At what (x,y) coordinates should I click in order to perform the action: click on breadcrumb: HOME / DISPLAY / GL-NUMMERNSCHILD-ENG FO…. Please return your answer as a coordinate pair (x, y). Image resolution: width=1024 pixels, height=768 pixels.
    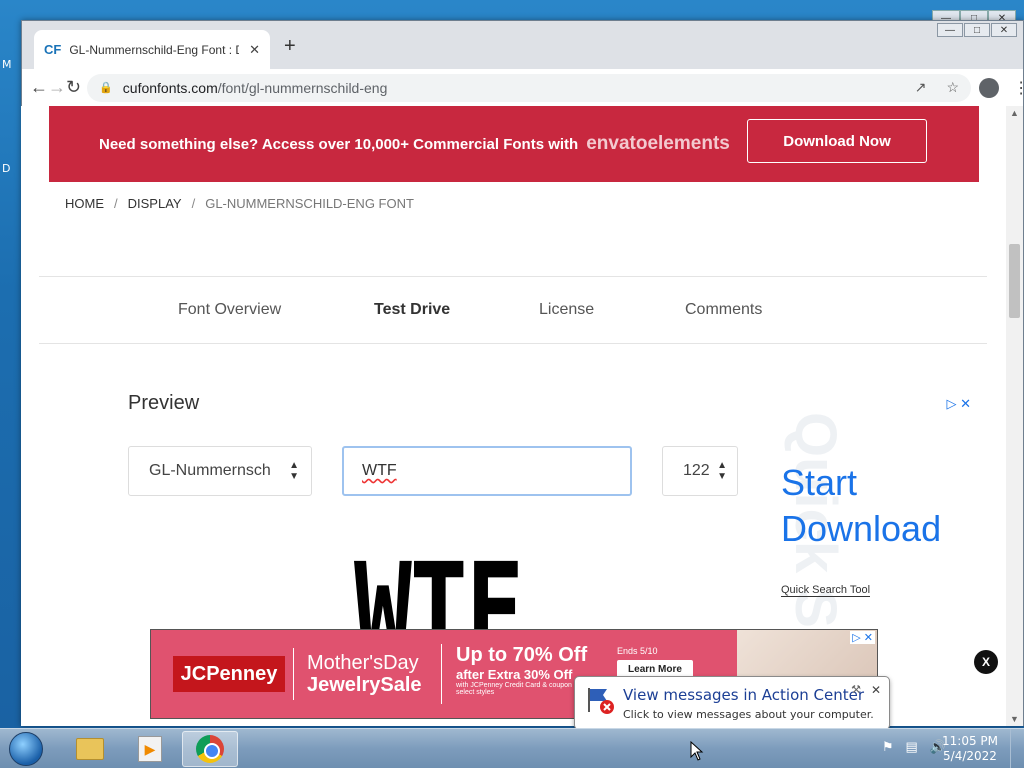
    Looking at the image, I should click on (239, 203).